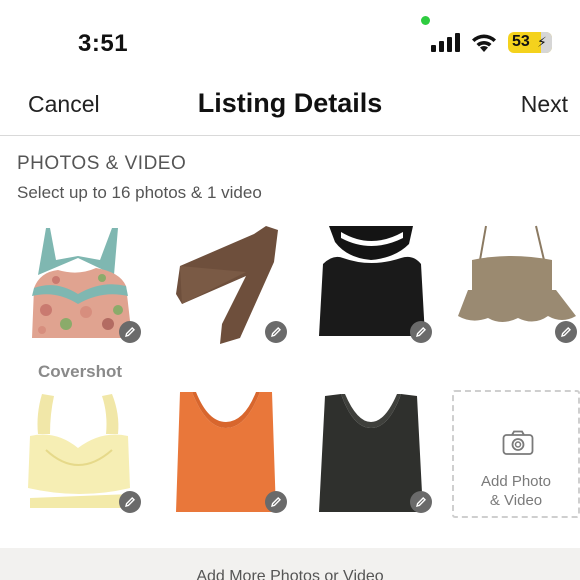 This screenshot has height=580, width=580. I want to click on add-photo-label: Add Photo & Video, so click(516, 491).